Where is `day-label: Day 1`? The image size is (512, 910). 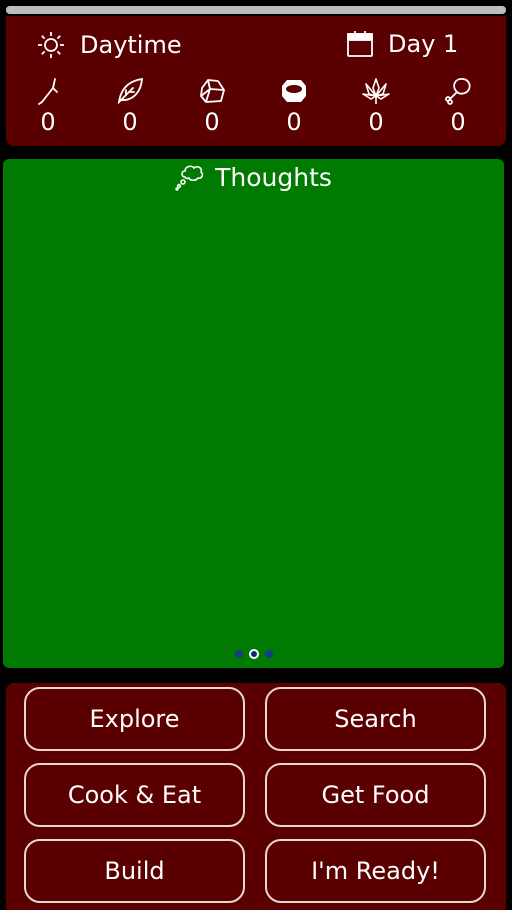
day-label: Day 1 is located at coordinates (423, 44).